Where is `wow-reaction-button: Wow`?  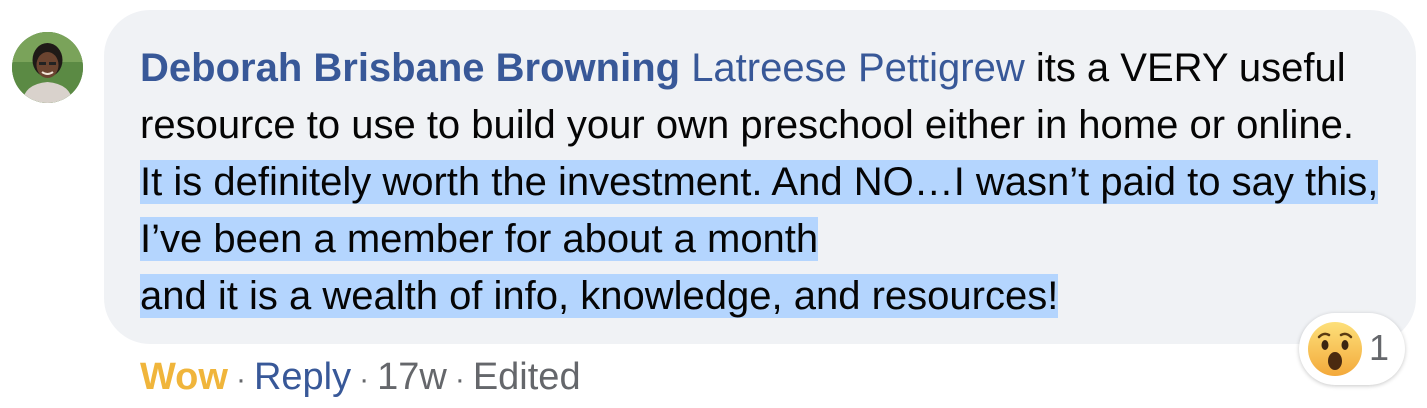 wow-reaction-button: Wow is located at coordinates (184, 377).